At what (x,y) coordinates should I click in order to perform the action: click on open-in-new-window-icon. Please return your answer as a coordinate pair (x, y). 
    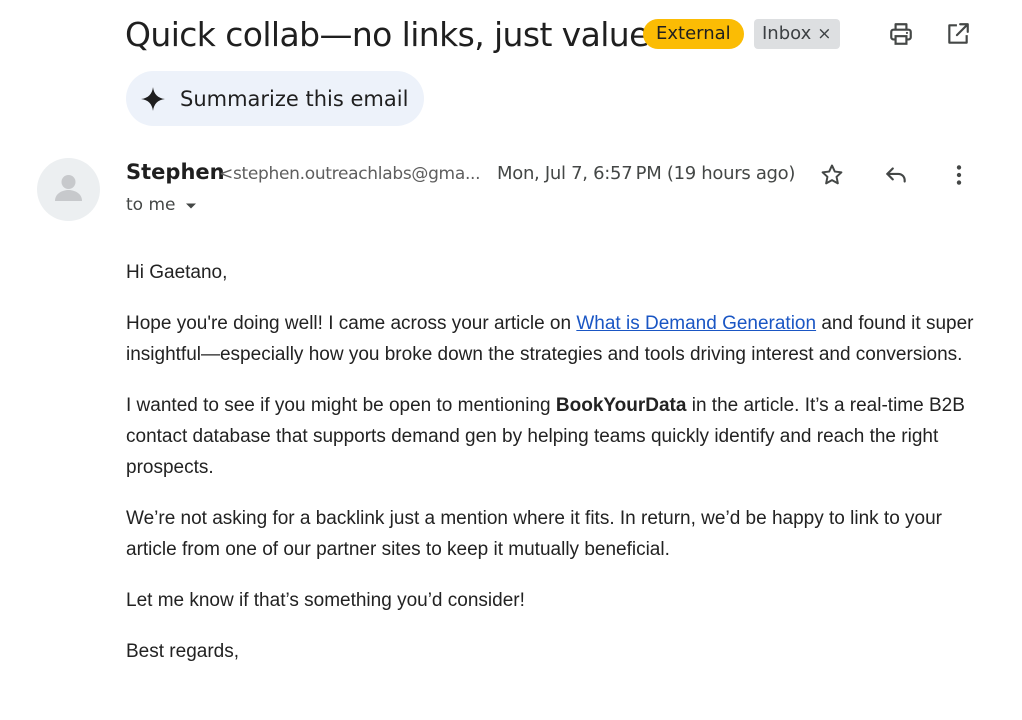
    Looking at the image, I should click on (958, 33).